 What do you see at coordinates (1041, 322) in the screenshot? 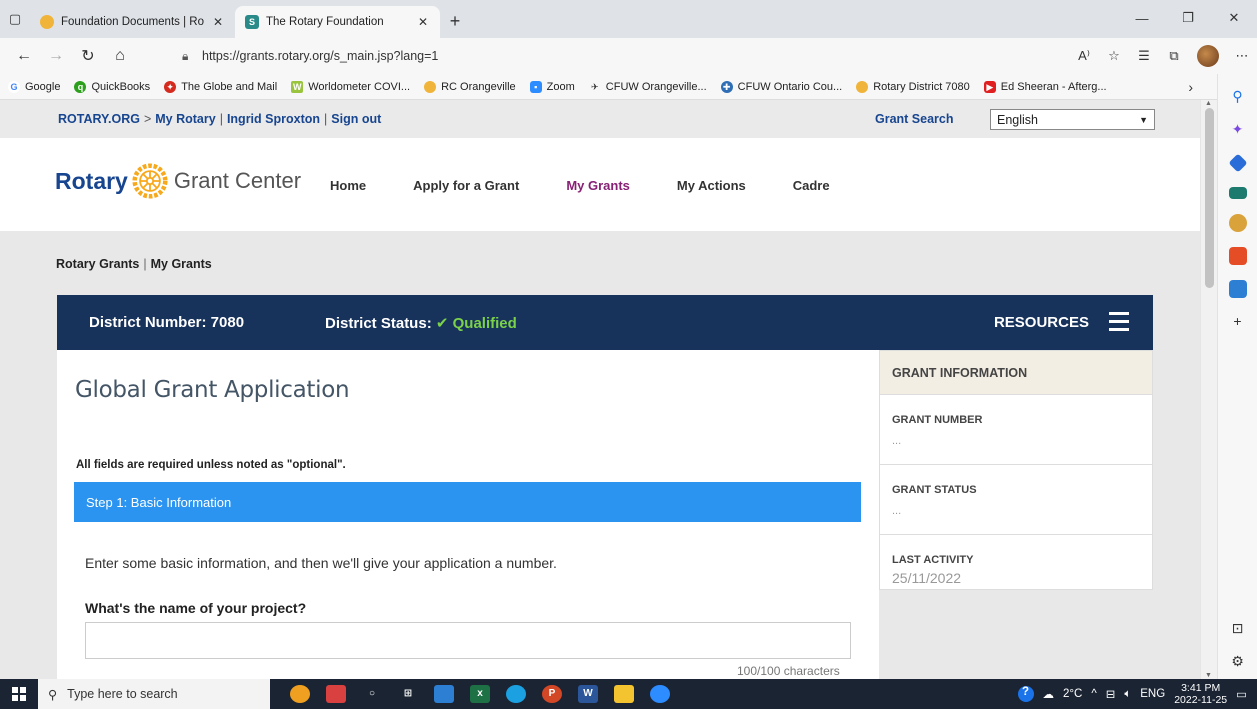
I see `resources-link: RESOURCES` at bounding box center [1041, 322].